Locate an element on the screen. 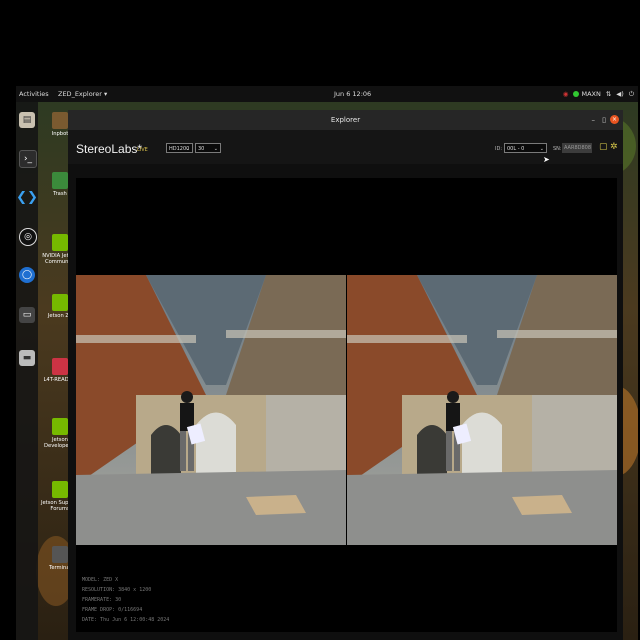  desktop-icon-label: Trash is located at coordinates (60, 194).